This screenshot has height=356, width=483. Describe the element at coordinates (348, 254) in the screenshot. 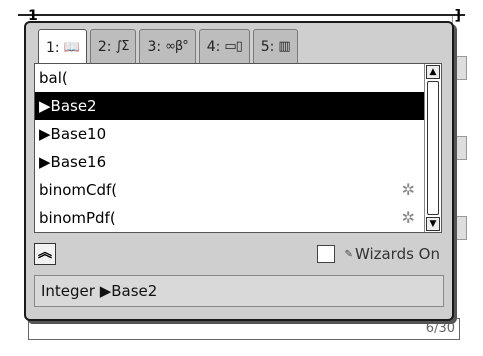

I see `wizard-pen-icon: ✎` at that location.